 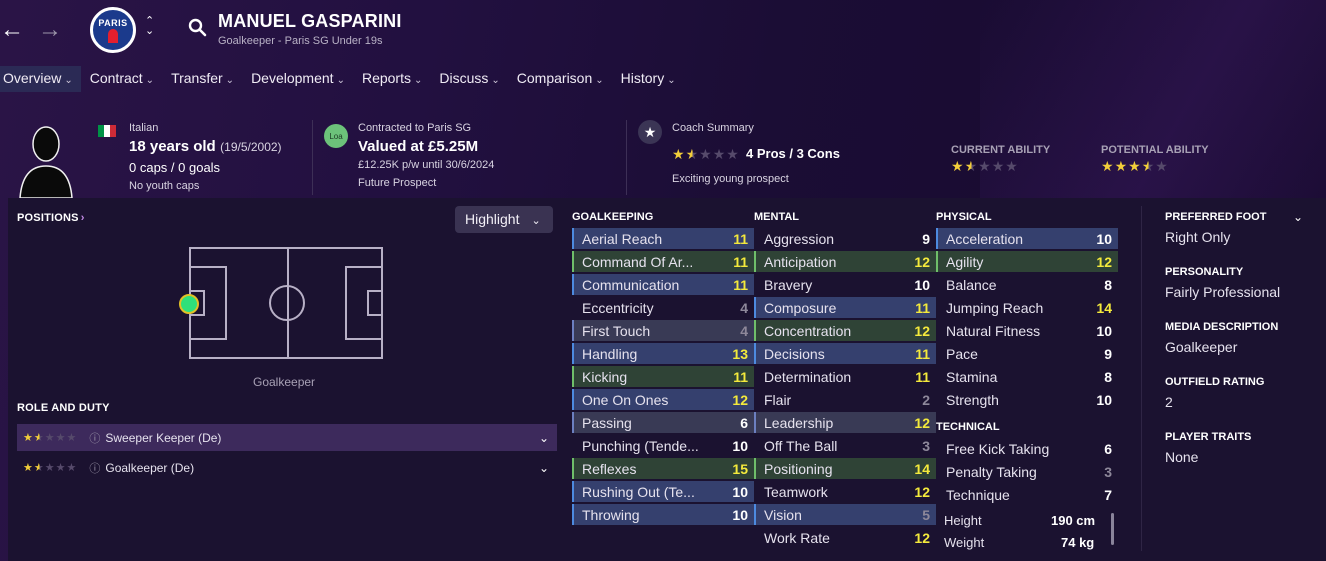 I want to click on attribute-row: Technique 7, so click(x=1027, y=494).